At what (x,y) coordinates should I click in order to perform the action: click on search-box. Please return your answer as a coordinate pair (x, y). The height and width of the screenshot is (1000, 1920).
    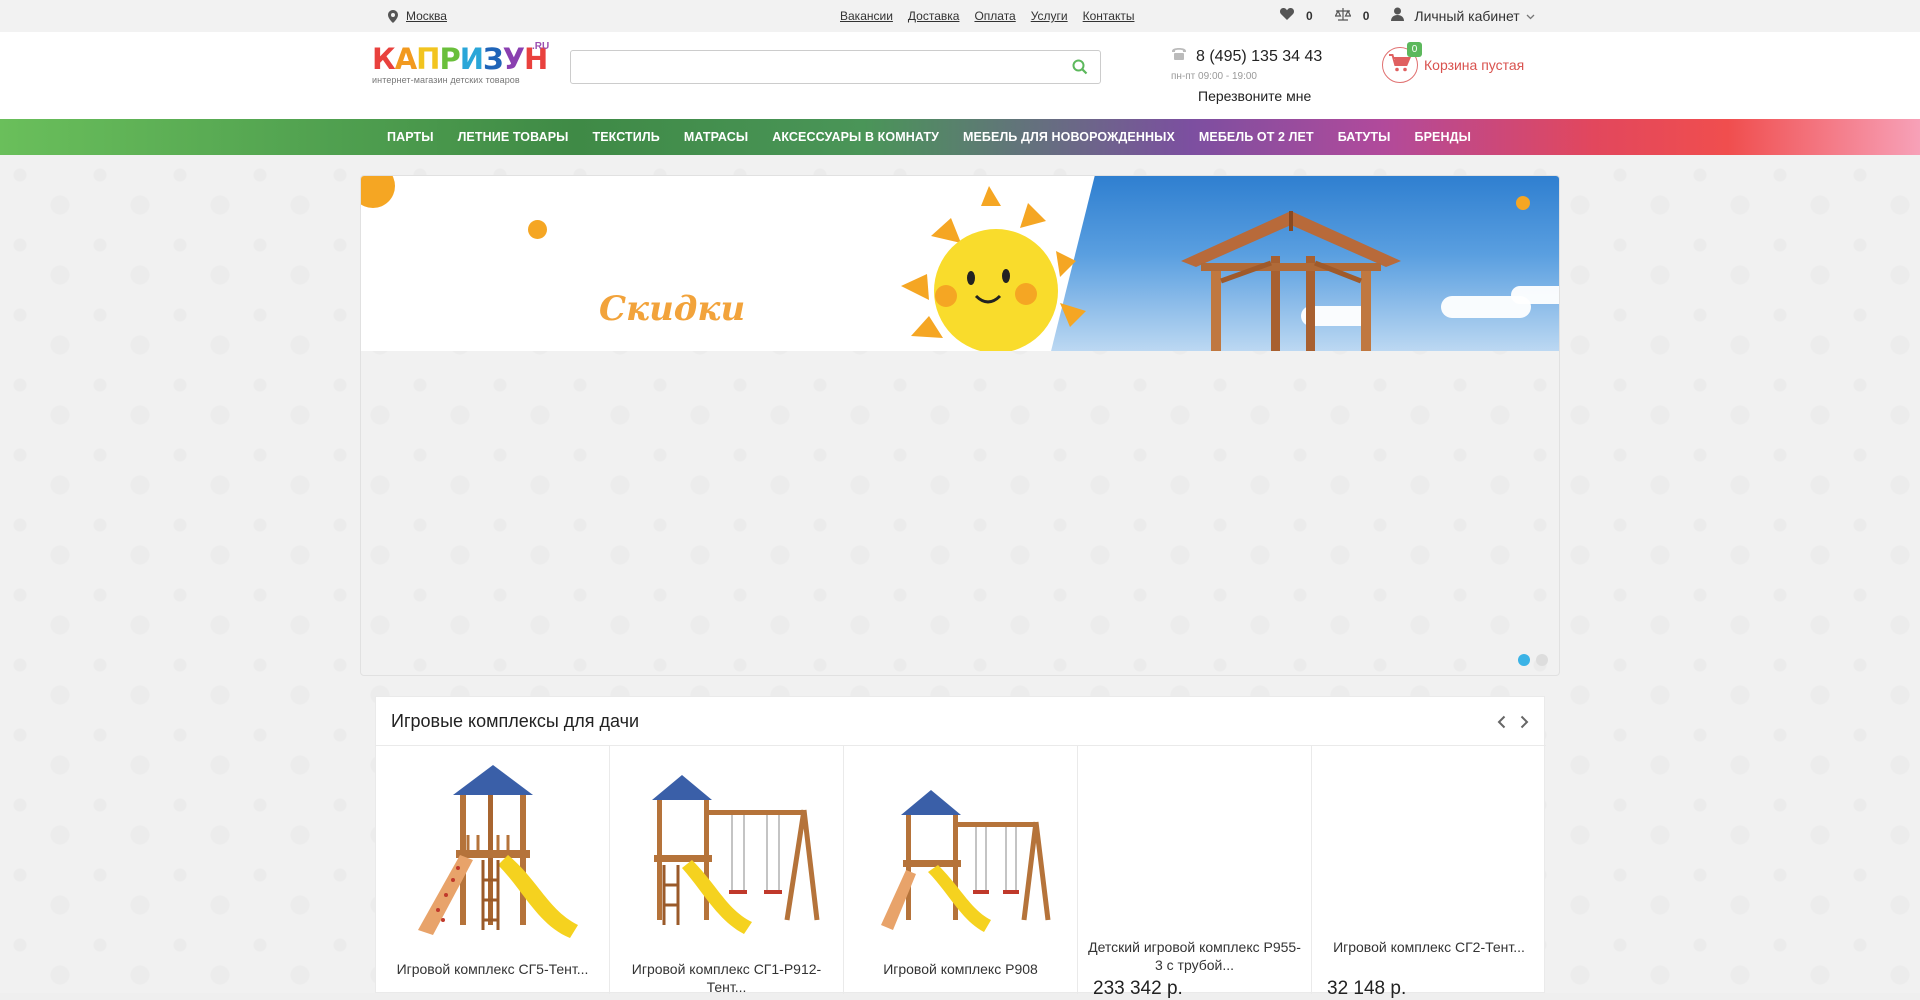
    Looking at the image, I should click on (835, 67).